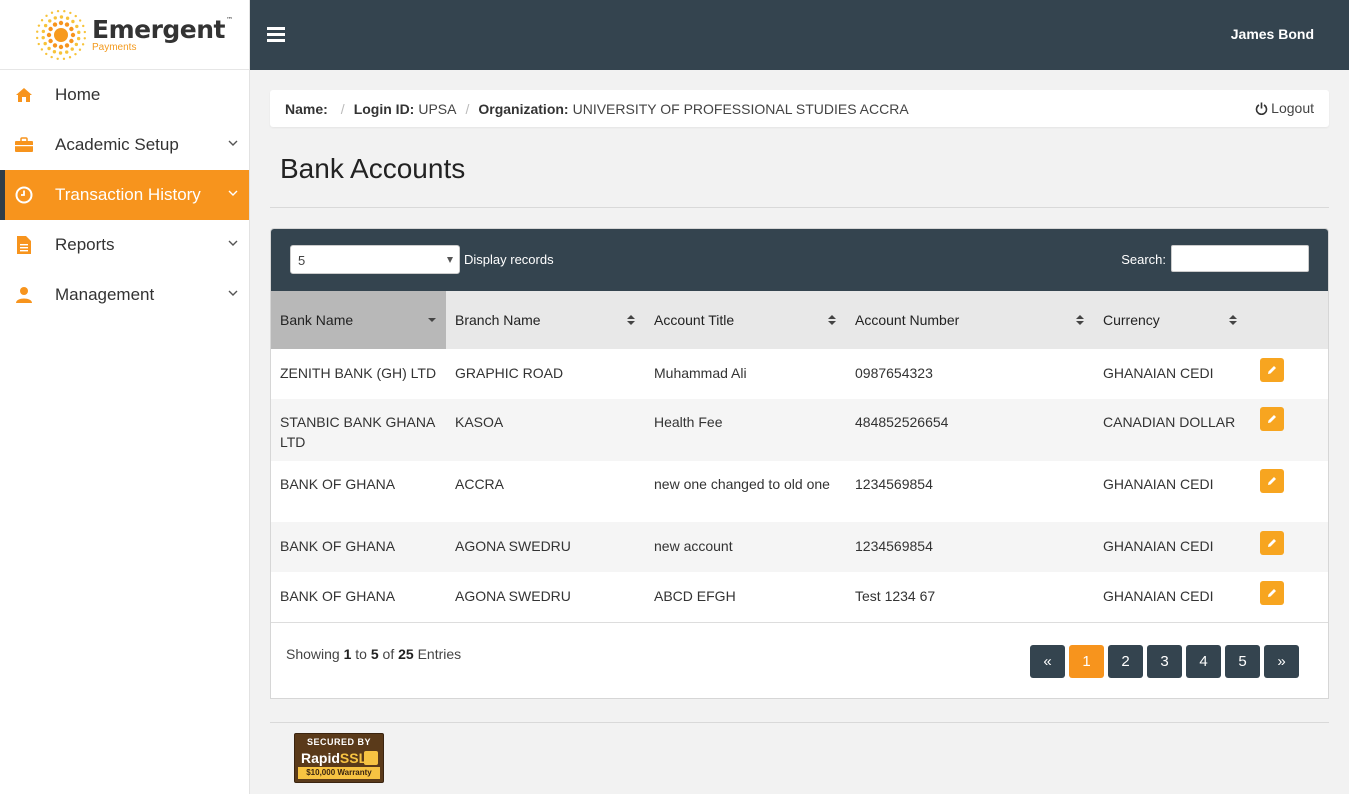  Describe the element at coordinates (114, 47) in the screenshot. I see `brand-sub: Payments` at that location.